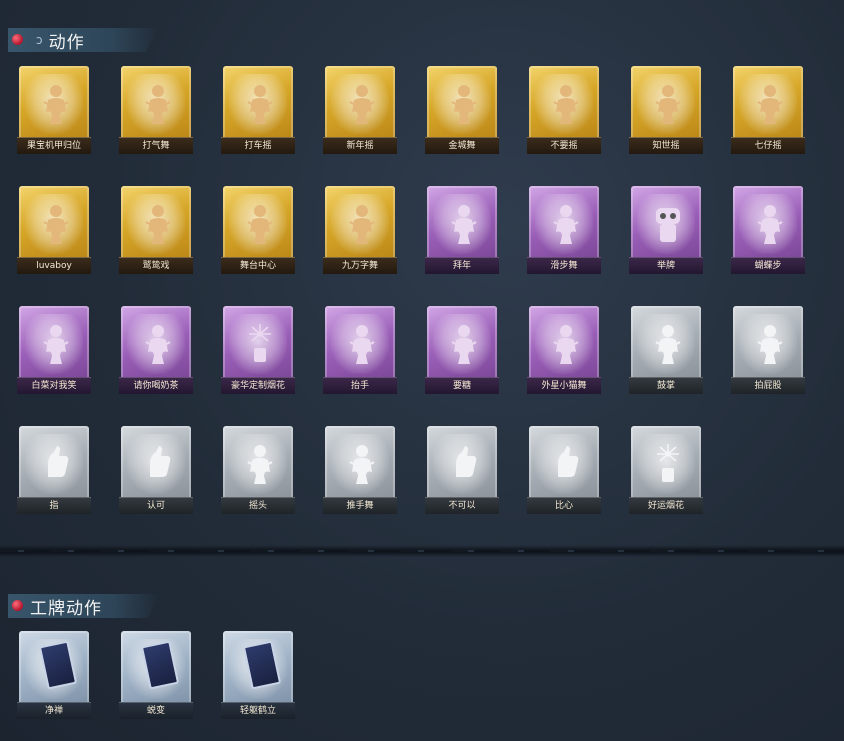 The image size is (844, 741). I want to click on emote-card-label: 新年摇, so click(360, 145).